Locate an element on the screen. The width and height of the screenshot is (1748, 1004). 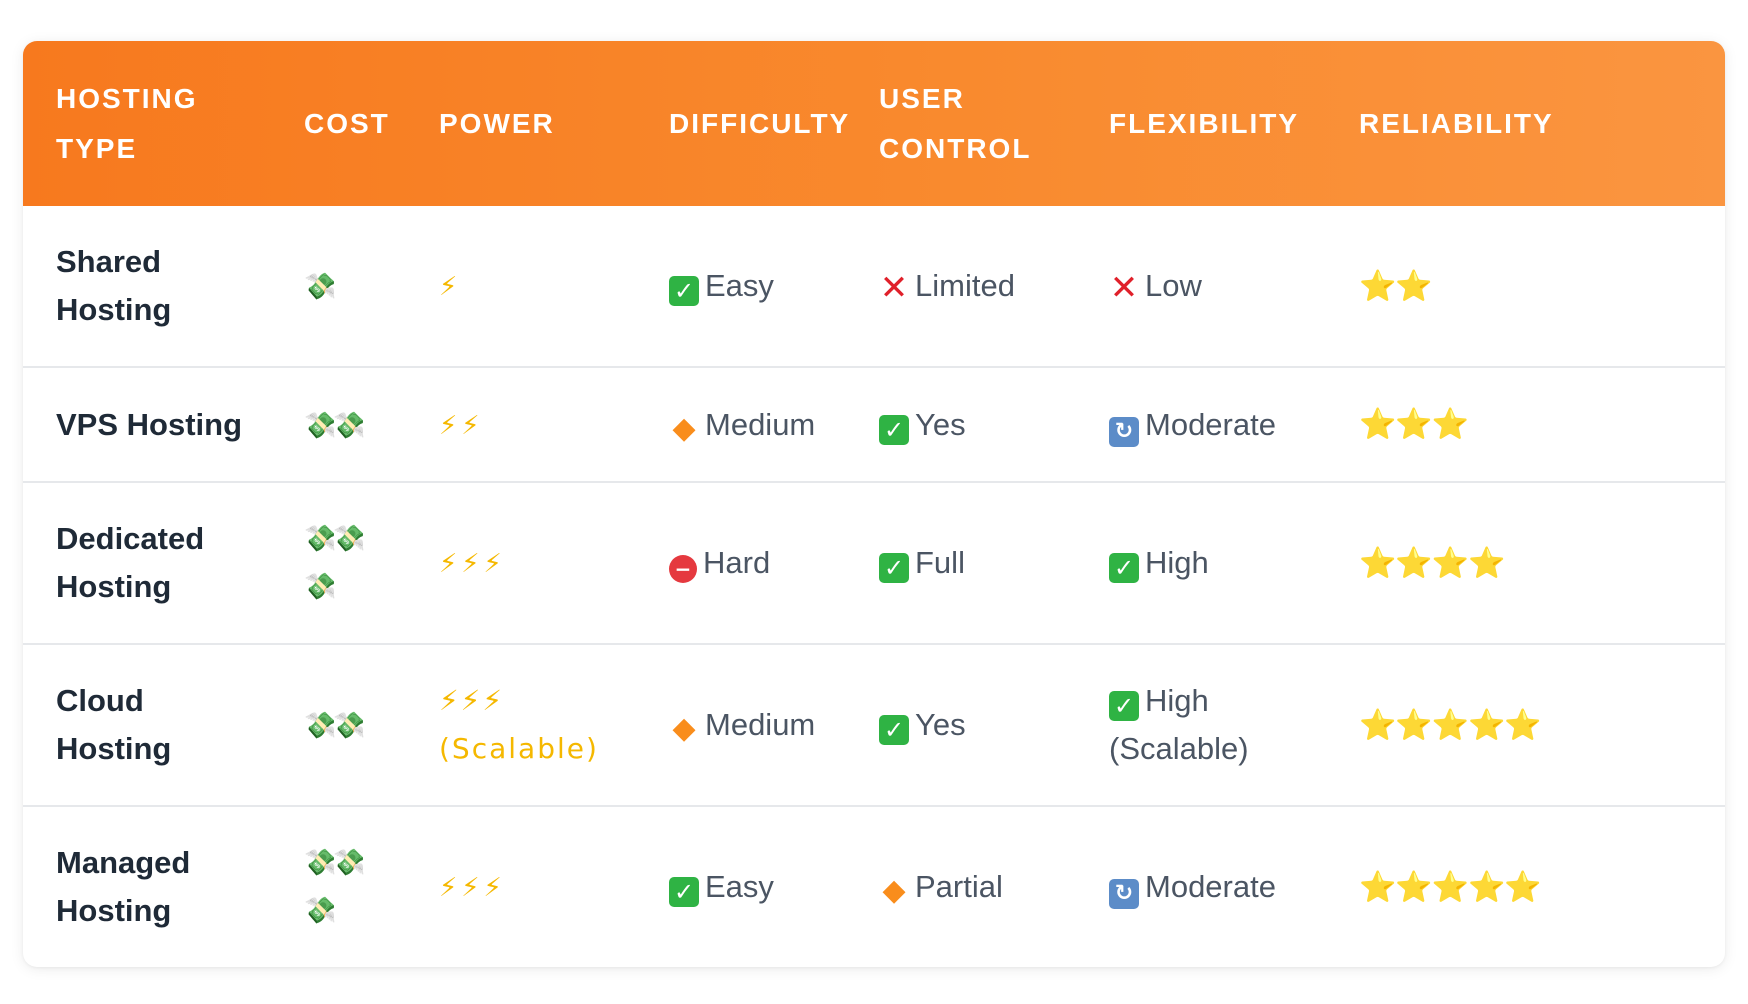
no-entry-icon: − is located at coordinates (683, 569).